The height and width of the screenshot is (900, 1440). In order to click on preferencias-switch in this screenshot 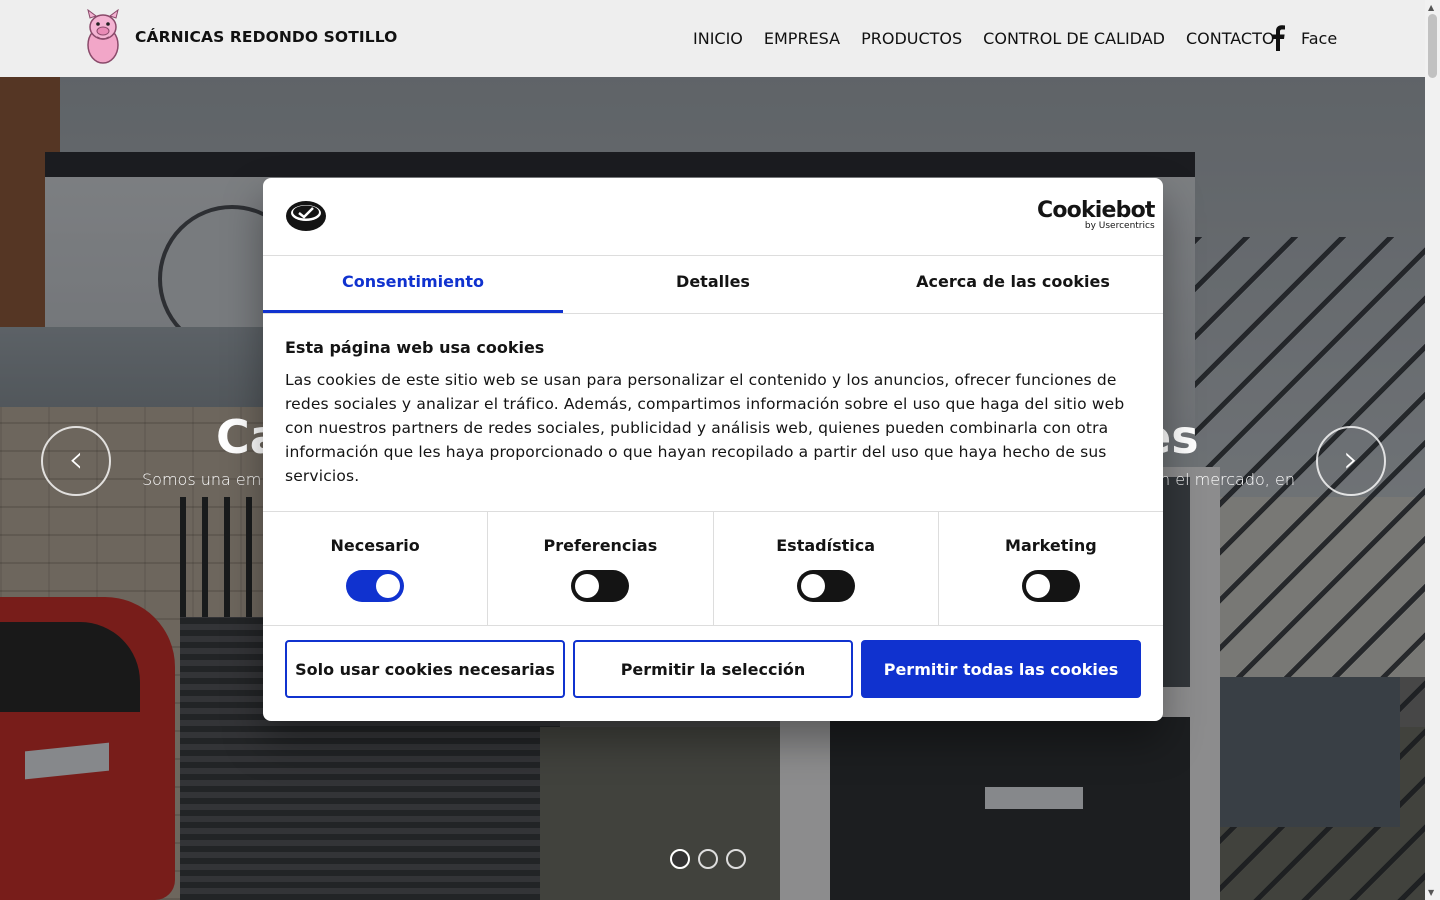, I will do `click(600, 586)`.